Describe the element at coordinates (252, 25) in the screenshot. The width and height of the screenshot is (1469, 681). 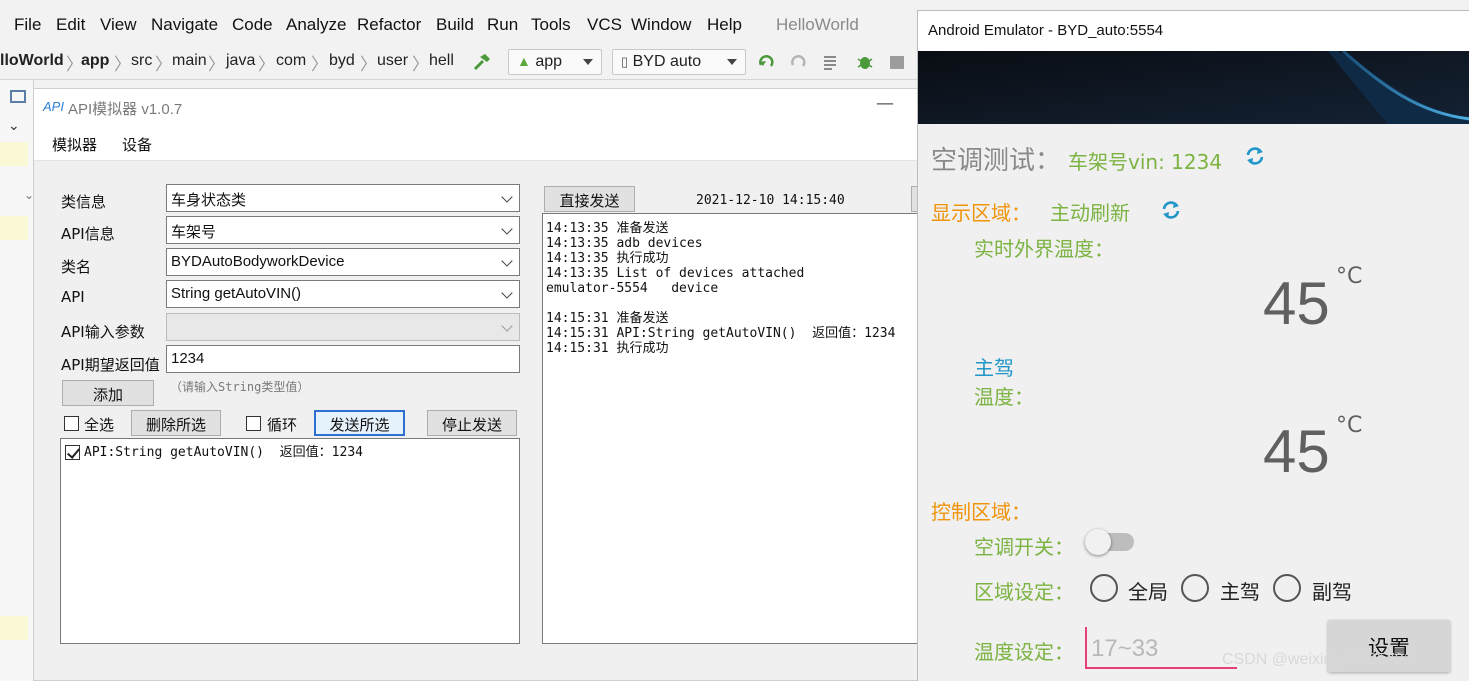
I see `menu-code: Code` at that location.